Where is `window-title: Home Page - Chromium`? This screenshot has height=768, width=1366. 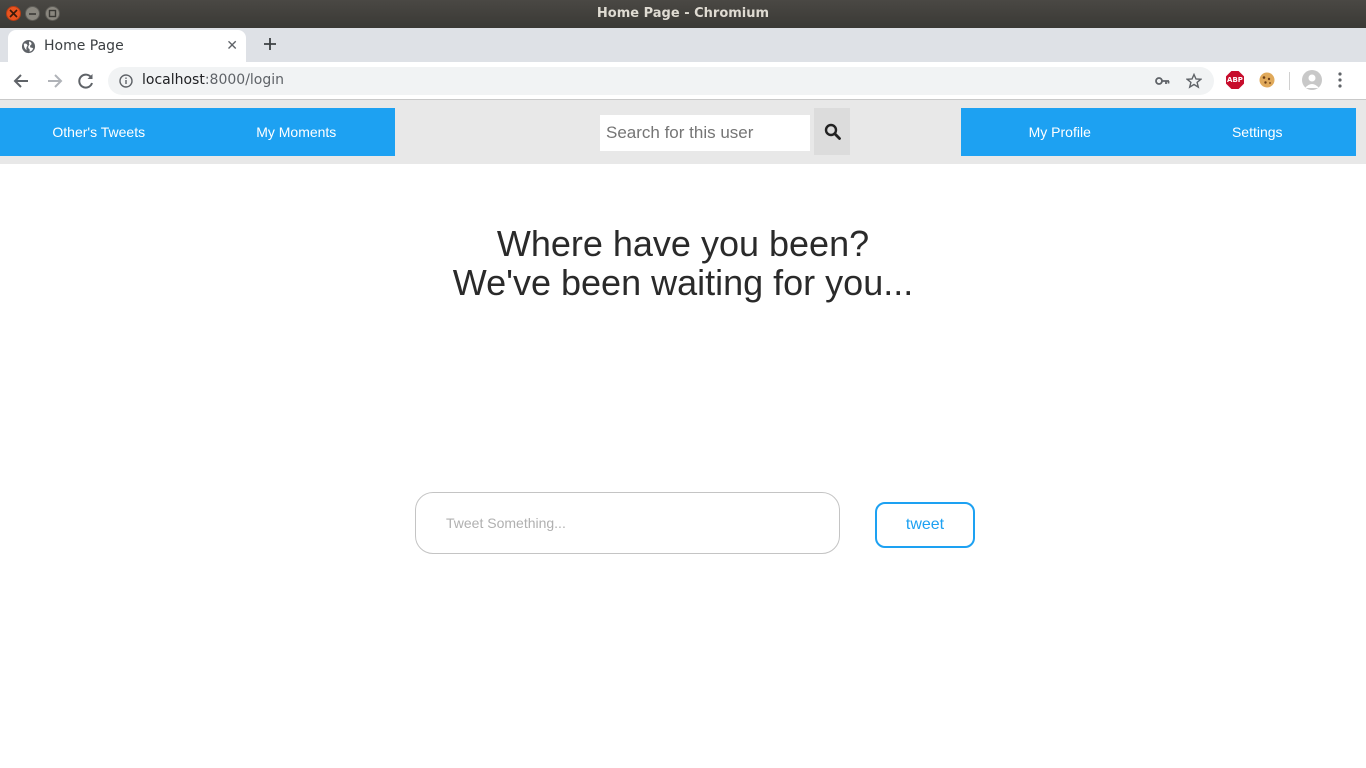 window-title: Home Page - Chromium is located at coordinates (683, 13).